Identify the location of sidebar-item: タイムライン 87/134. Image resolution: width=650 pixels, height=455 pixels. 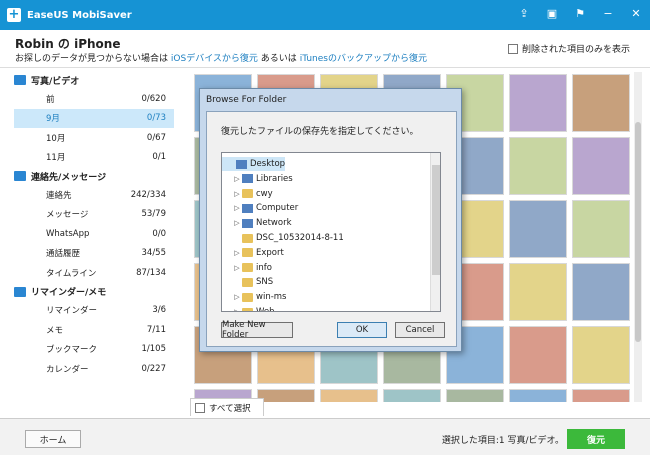
(94, 273).